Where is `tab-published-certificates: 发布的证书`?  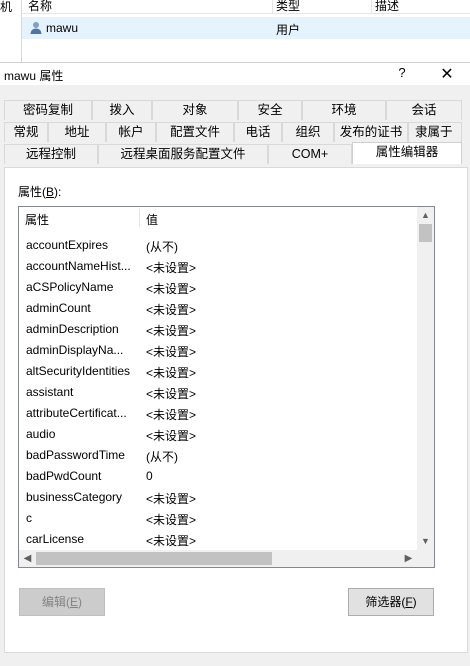 tab-published-certificates: 发布的证书 is located at coordinates (371, 132).